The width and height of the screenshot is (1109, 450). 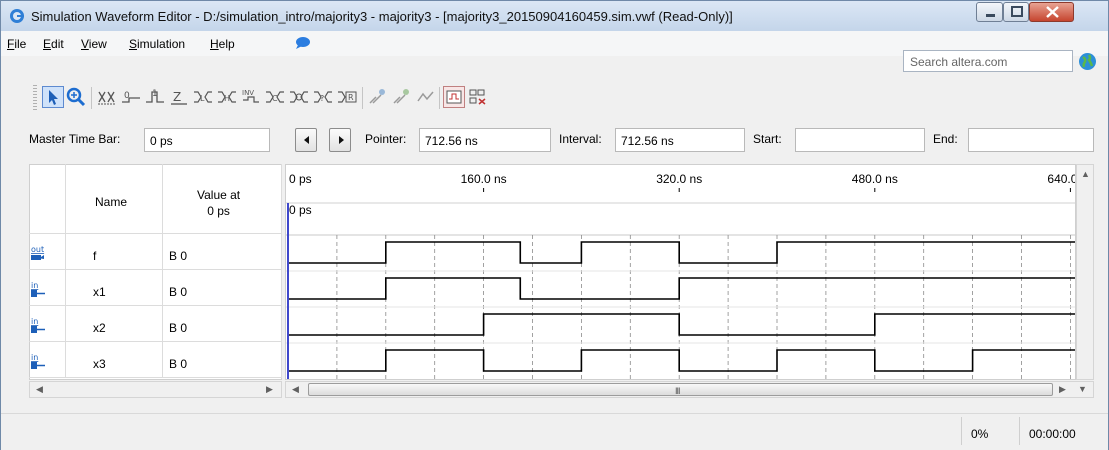 I want to click on search-input: Search altera.com, so click(x=988, y=61).